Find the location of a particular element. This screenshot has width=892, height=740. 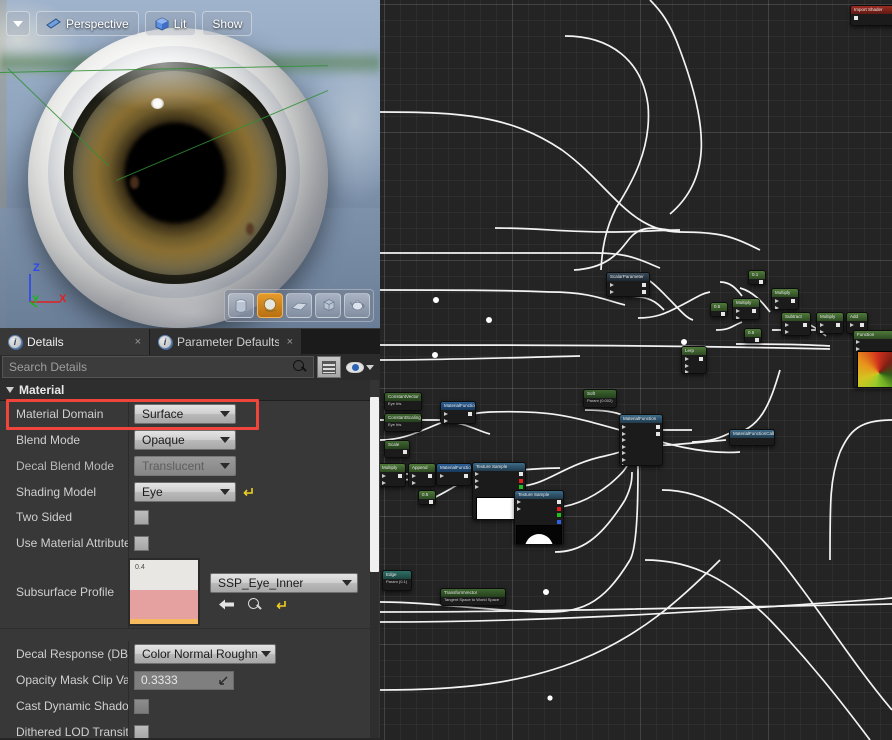

node-material-function-c: MaterialFunctionCall is located at coordinates (752, 437).